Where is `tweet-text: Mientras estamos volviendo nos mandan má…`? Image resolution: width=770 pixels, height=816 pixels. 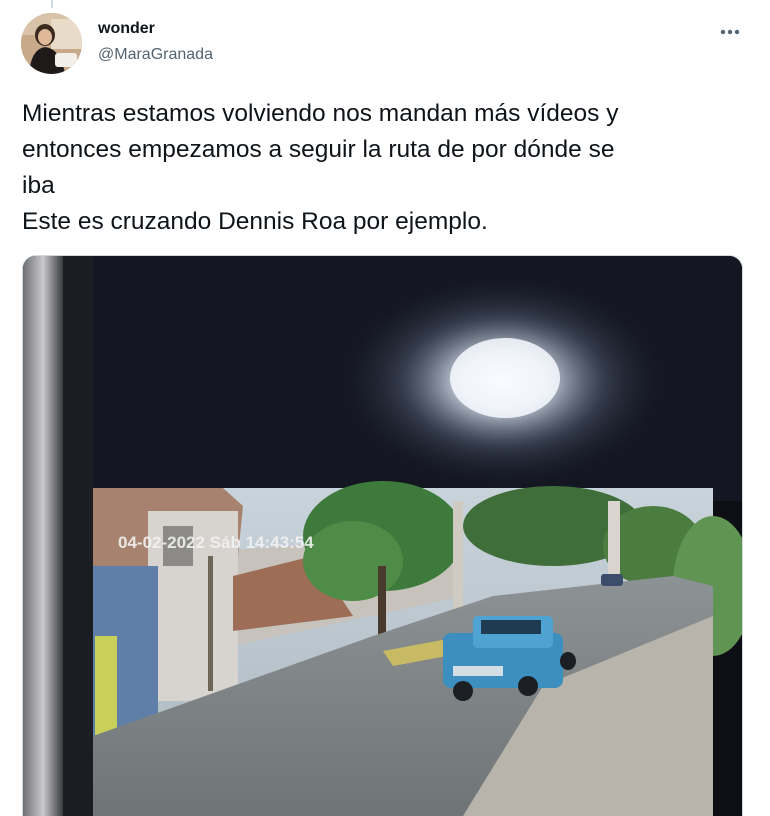 tweet-text: Mientras estamos volviendo nos mandan má… is located at coordinates (320, 167).